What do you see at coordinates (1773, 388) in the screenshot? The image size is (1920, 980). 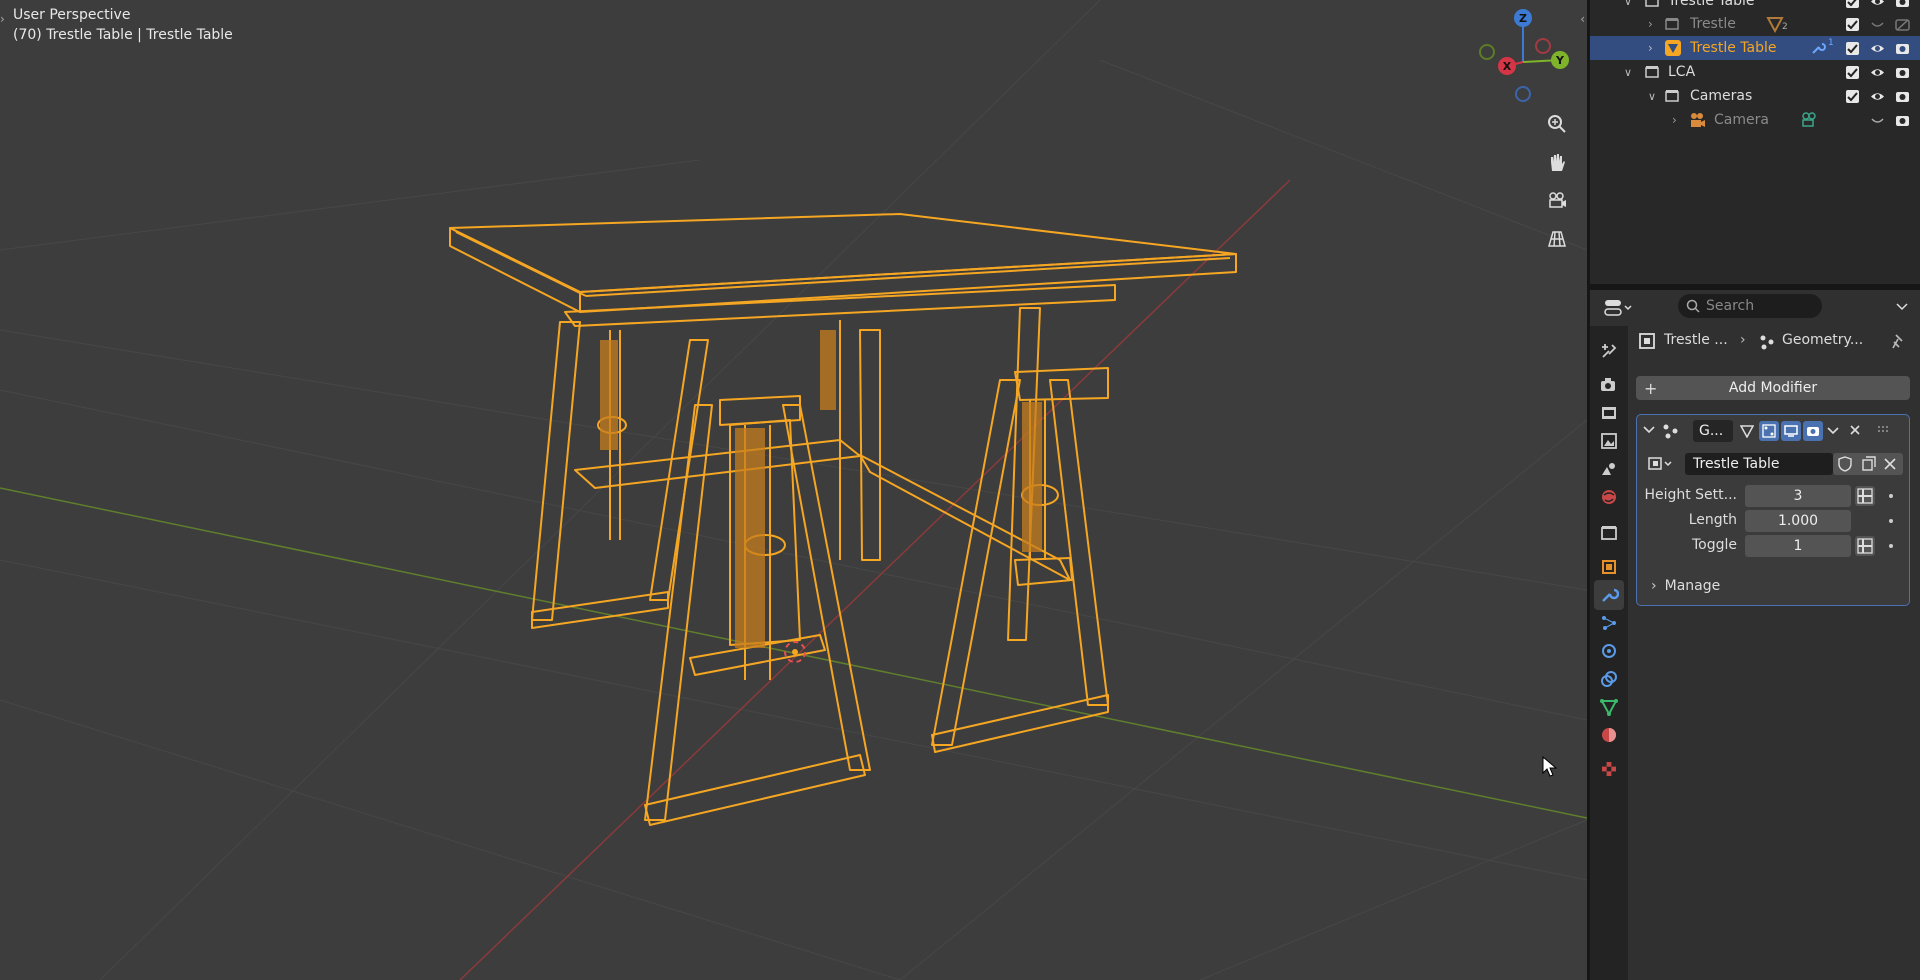 I see `add-modifier-button: + Add Modifier` at bounding box center [1773, 388].